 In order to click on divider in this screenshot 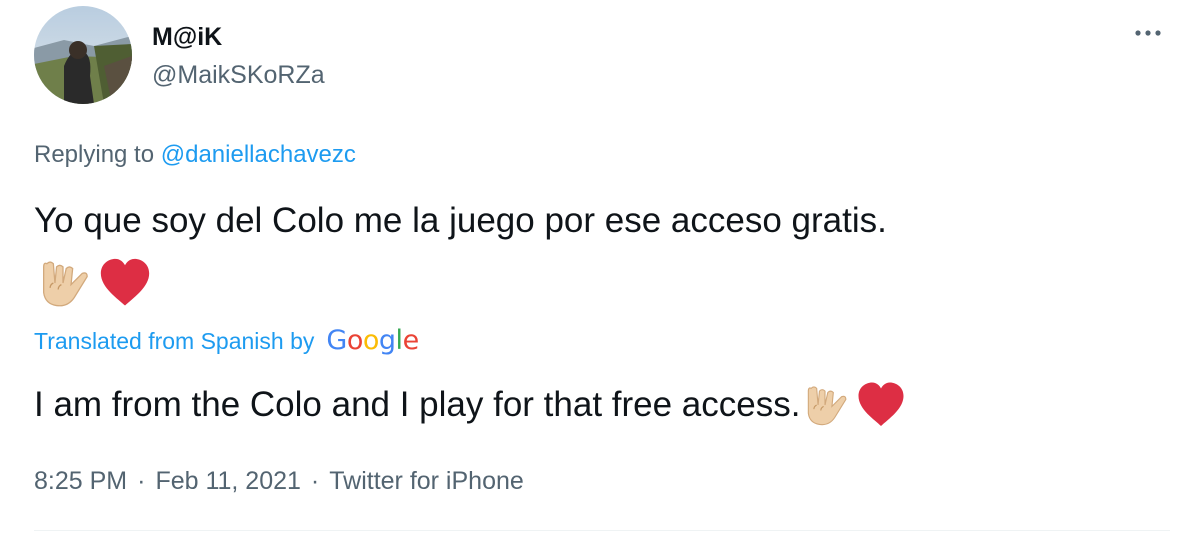, I will do `click(602, 530)`.